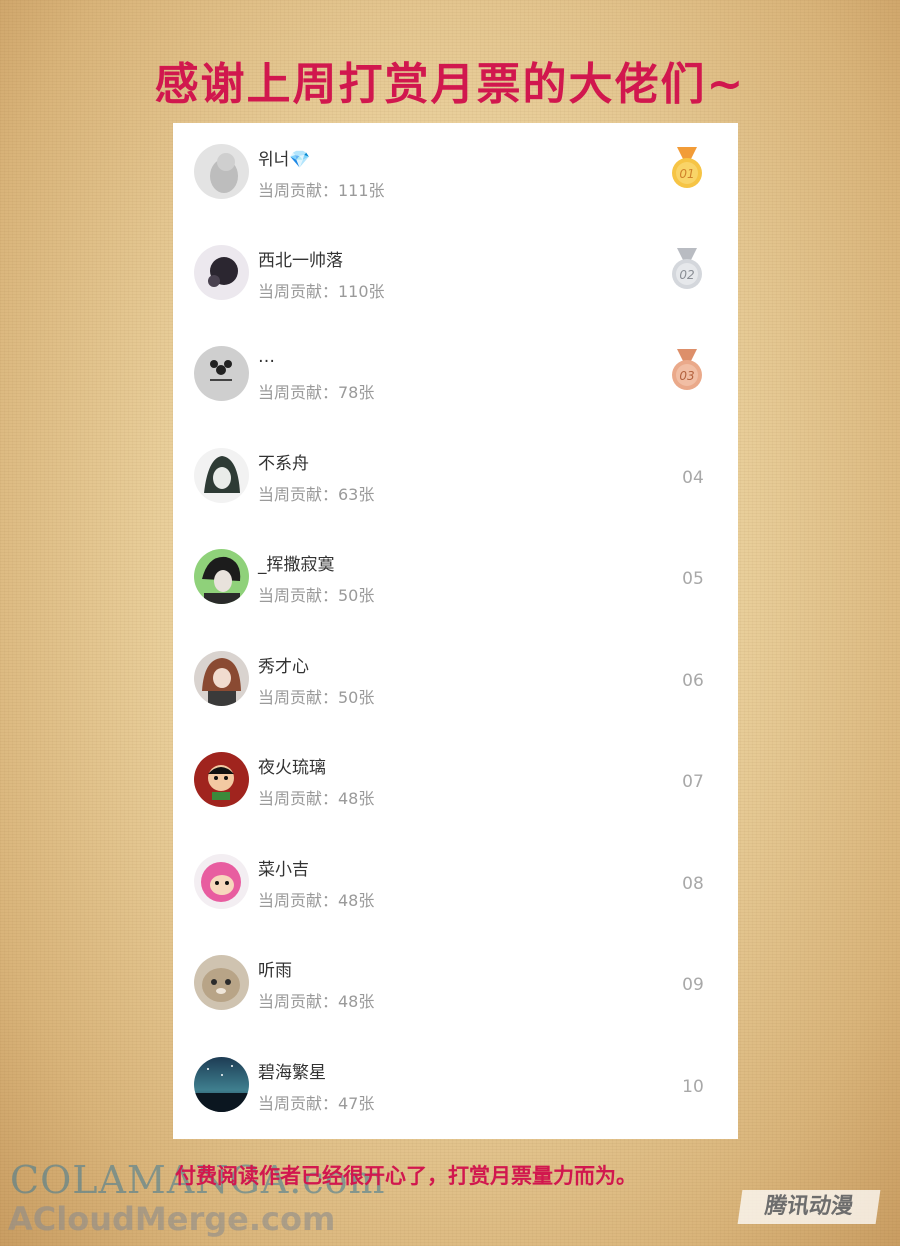 Image resolution: width=900 pixels, height=1246 pixels. What do you see at coordinates (455, 1086) in the screenshot?
I see `ranking-row: 碧海繁星 当周贡献：47张 10` at bounding box center [455, 1086].